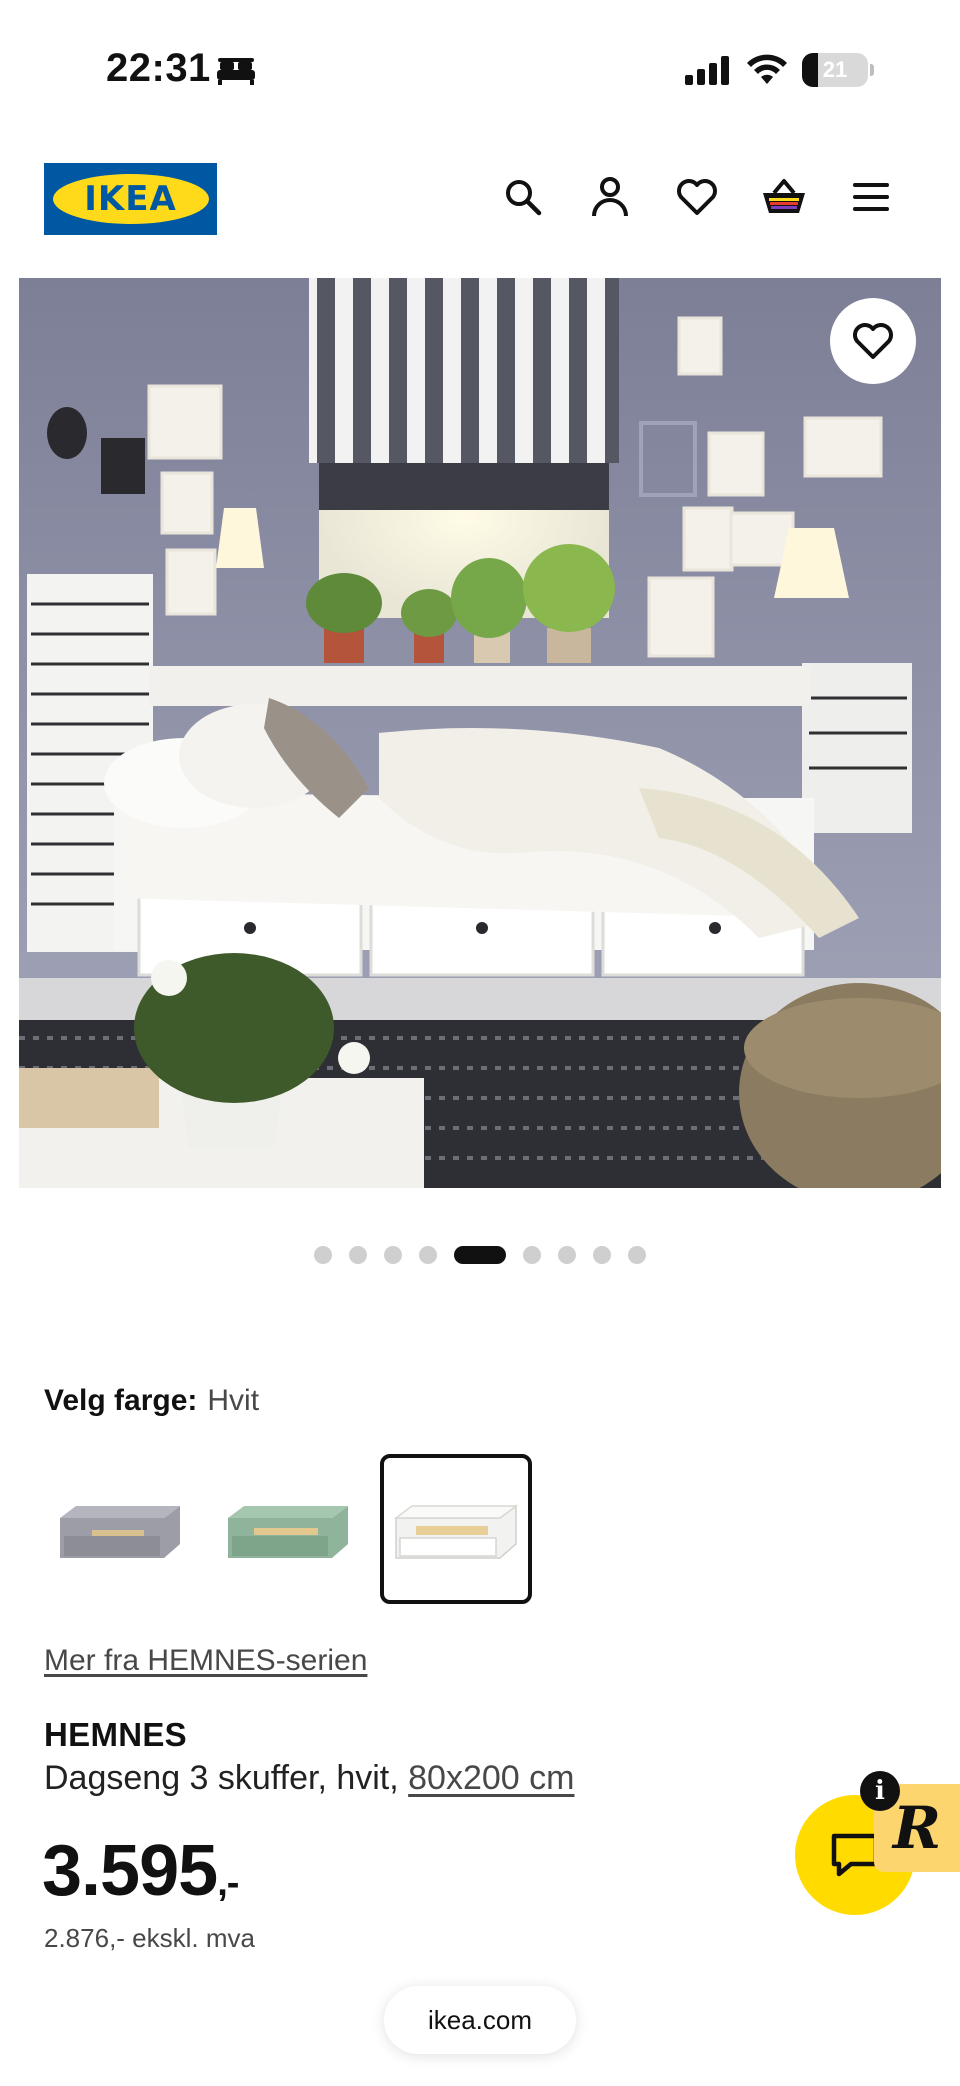  I want to click on swatch-white, so click(456, 1529).